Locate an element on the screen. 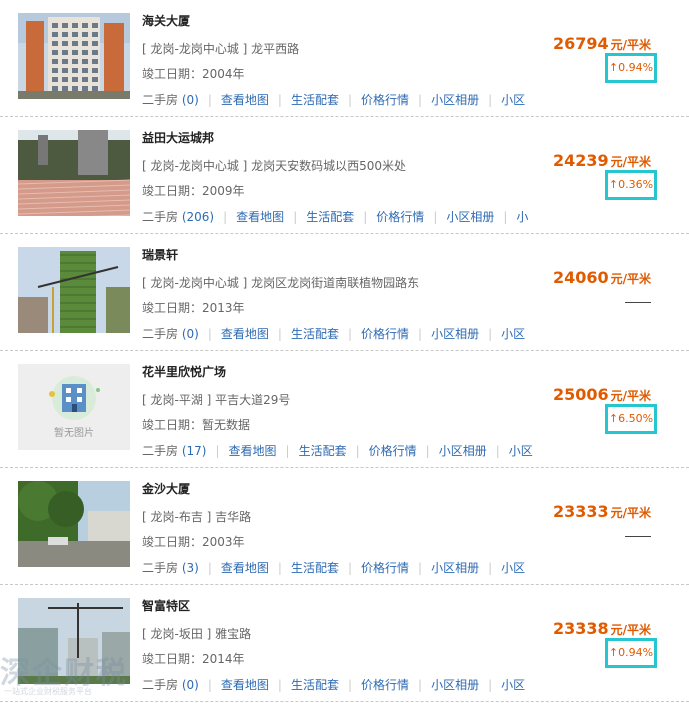 The image size is (689, 703). unit-price: 24239 元/平米 is located at coordinates (602, 160).